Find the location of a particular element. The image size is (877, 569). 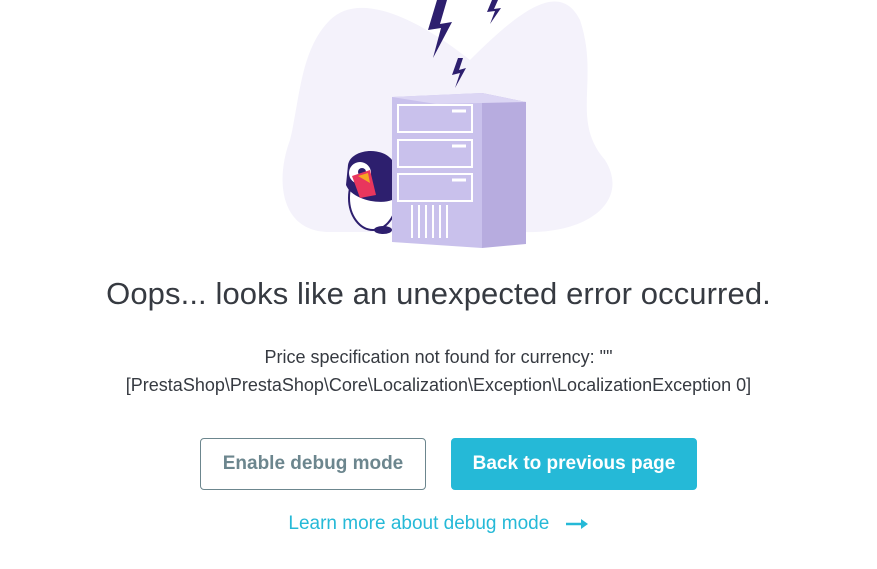

arrow-right-icon is located at coordinates (576, 523).